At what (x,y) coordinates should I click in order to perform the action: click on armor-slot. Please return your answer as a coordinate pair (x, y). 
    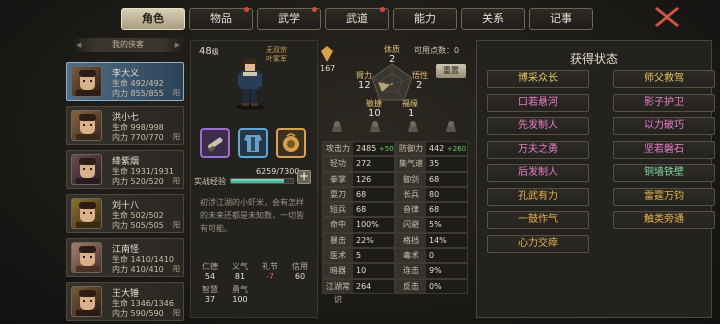
    Looking at the image, I should click on (253, 143).